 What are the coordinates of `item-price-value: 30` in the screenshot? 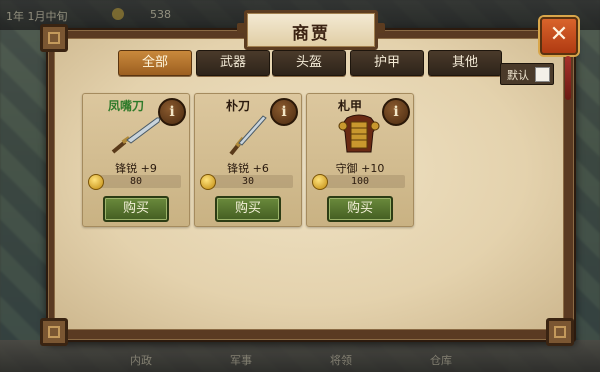 It's located at (248, 181).